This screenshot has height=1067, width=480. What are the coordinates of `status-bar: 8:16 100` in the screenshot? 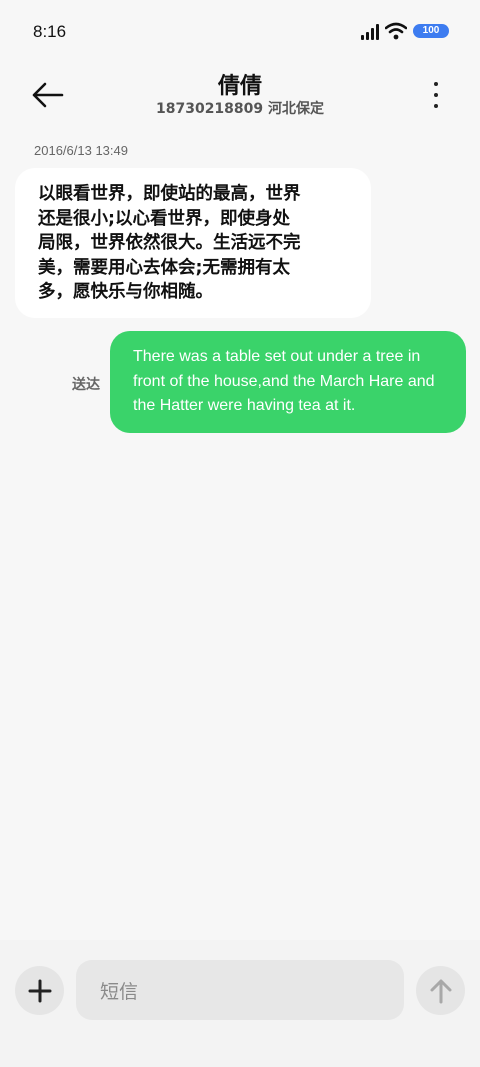 It's located at (240, 33).